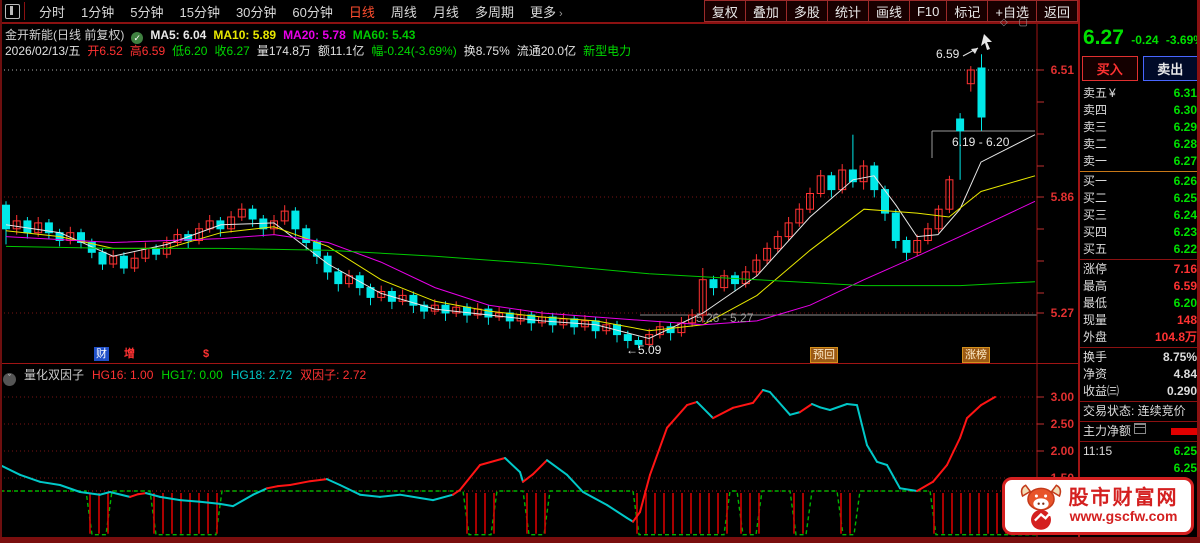  What do you see at coordinates (1062, 451) in the screenshot?
I see `axis-label: 2.00` at bounding box center [1062, 451].